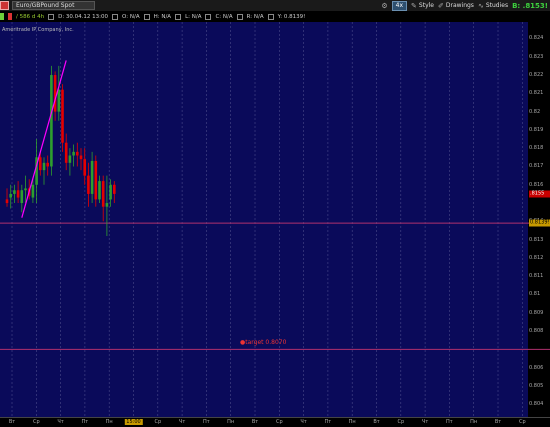  I want to click on info-checkbox-close, so click(208, 16).